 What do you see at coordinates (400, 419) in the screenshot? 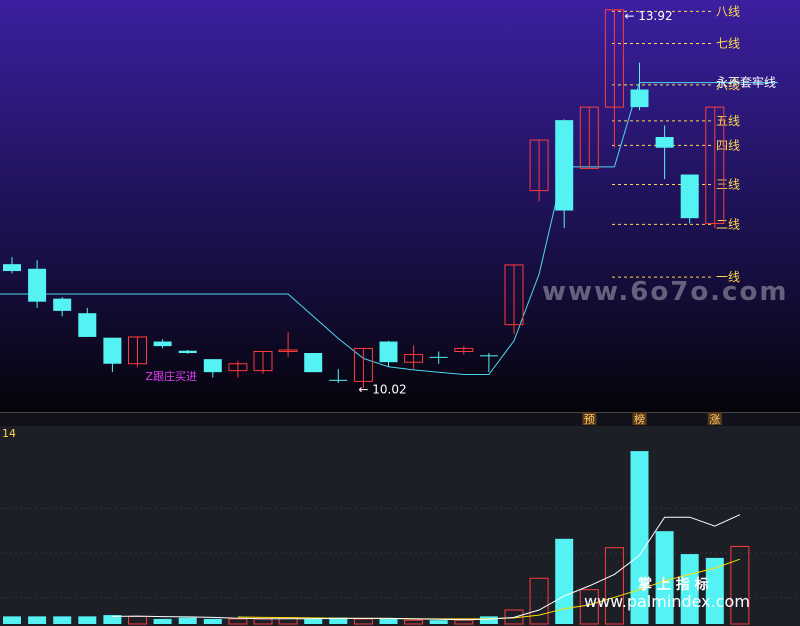
I see `tag-strip: 预榜涨` at bounding box center [400, 419].